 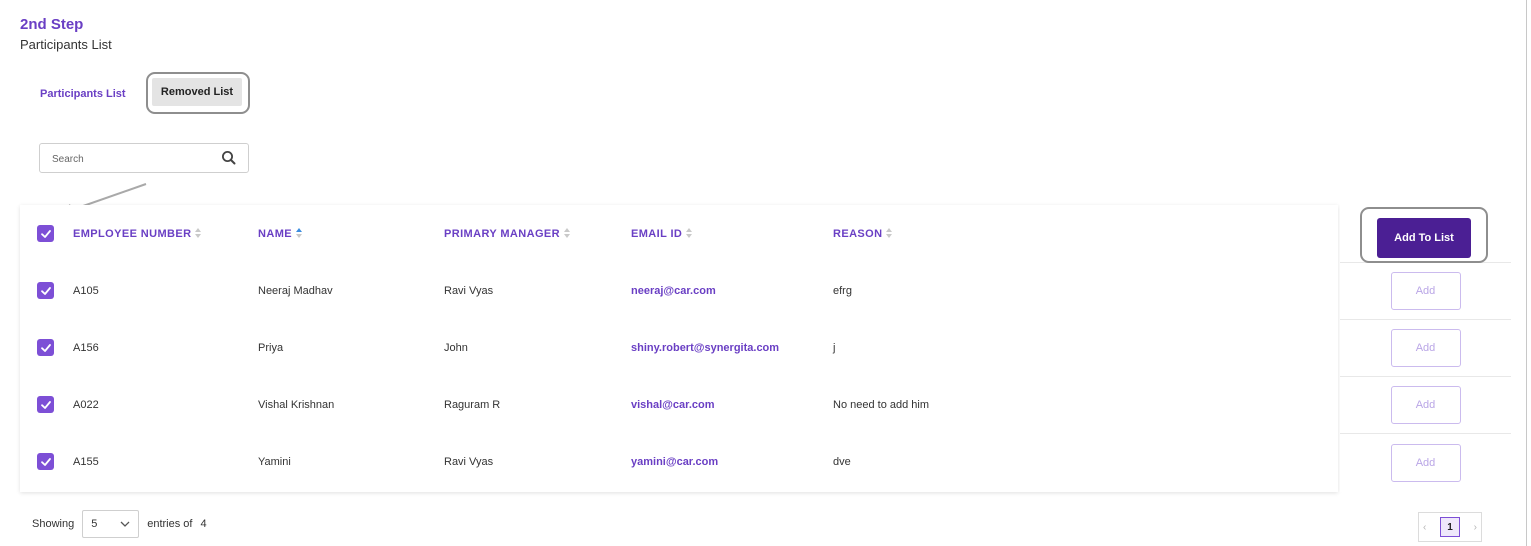 What do you see at coordinates (170, 524) in the screenshot?
I see `entries-label: entries of` at bounding box center [170, 524].